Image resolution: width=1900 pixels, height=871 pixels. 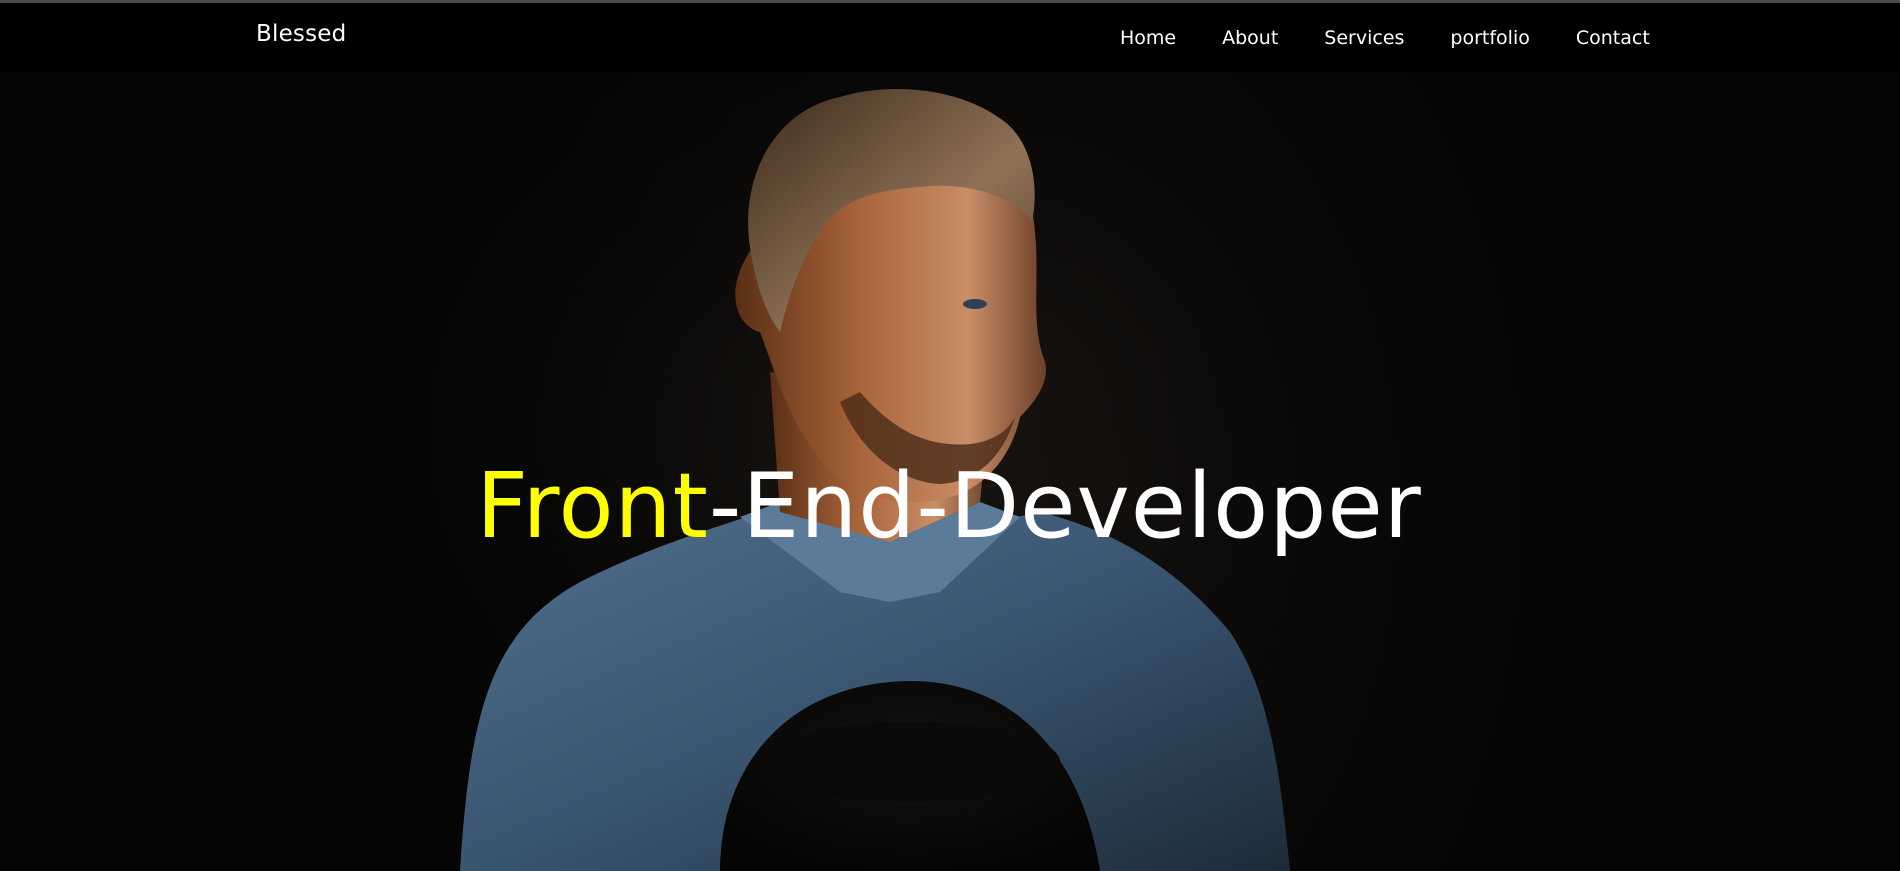 I want to click on brand-logo: Blessed, so click(x=301, y=34).